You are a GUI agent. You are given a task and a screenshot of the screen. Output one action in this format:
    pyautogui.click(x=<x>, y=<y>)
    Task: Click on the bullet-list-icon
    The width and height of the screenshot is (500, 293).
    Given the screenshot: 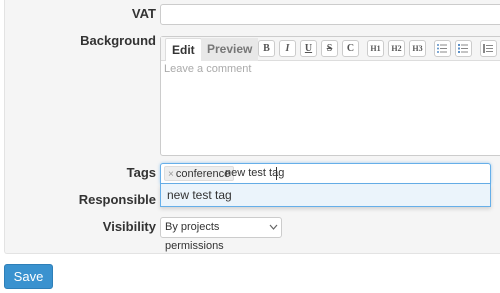 What is the action you would take?
    pyautogui.click(x=442, y=48)
    